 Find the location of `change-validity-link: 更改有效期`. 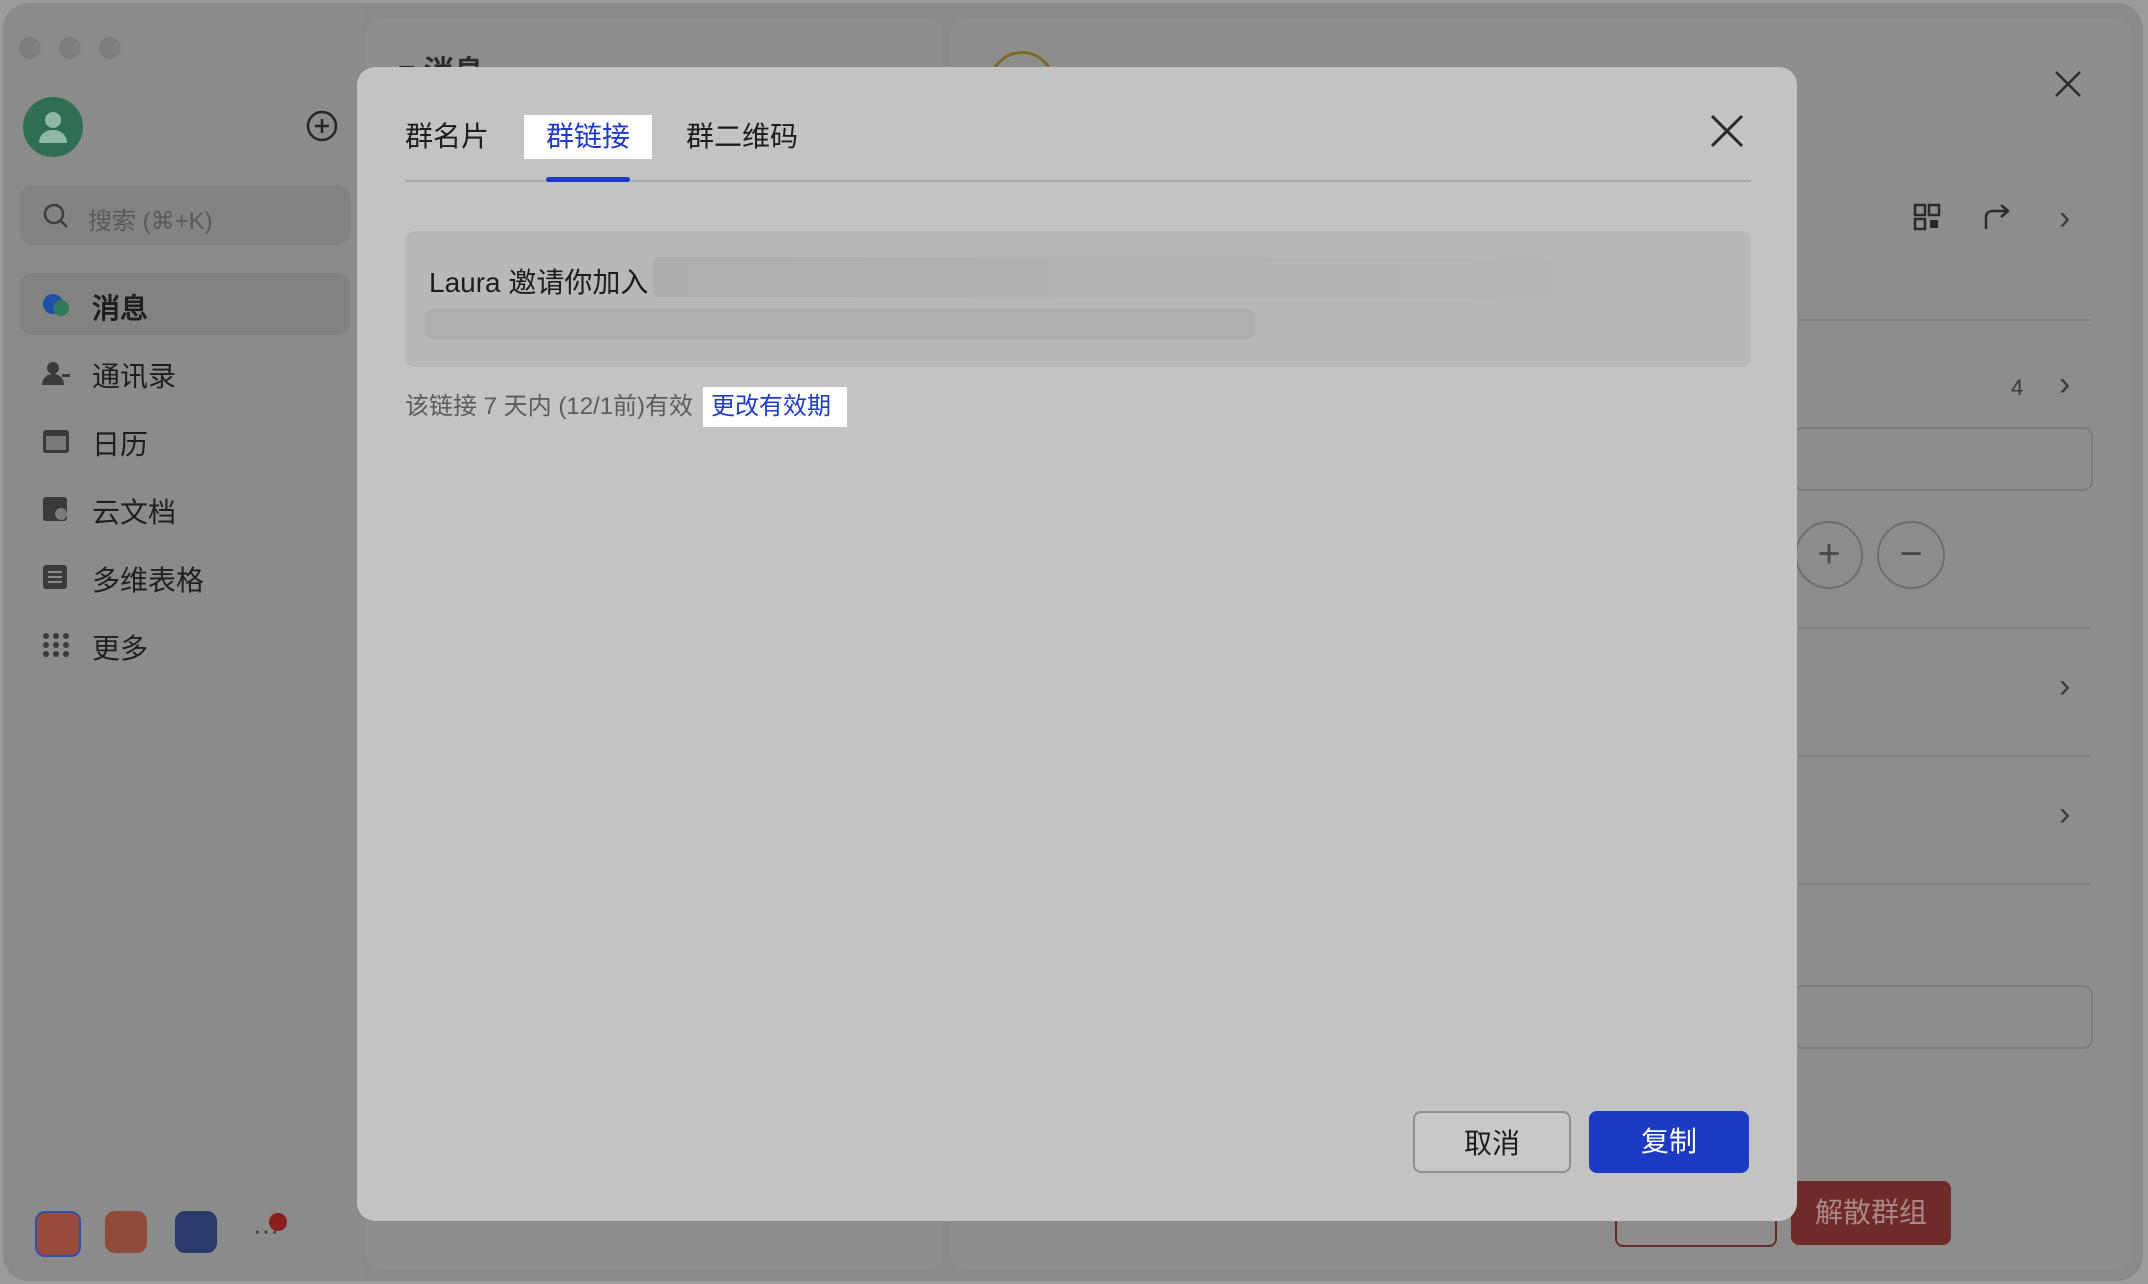

change-validity-link: 更改有效期 is located at coordinates (775, 407).